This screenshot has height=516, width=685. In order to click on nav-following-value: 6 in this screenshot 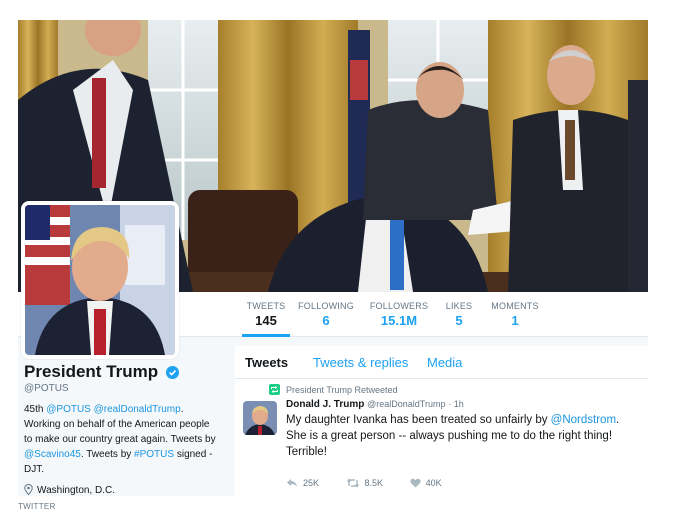, I will do `click(326, 320)`.